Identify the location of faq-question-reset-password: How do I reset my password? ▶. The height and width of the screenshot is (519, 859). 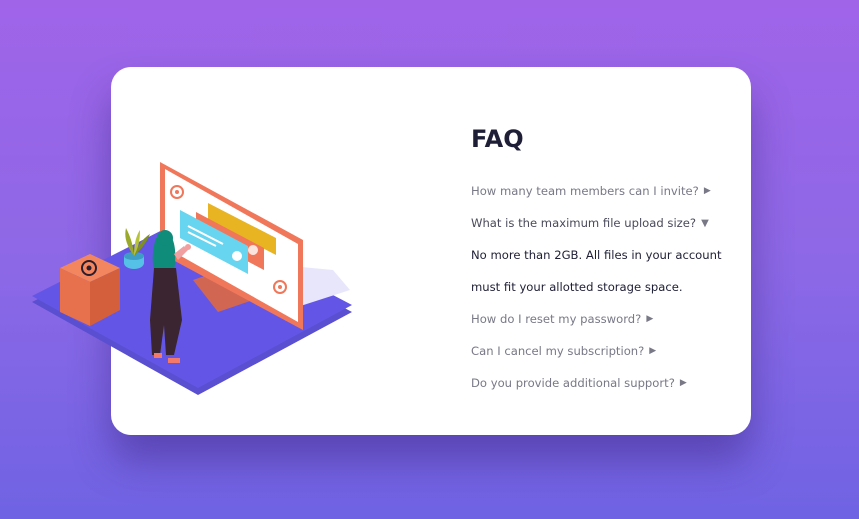
(606, 319).